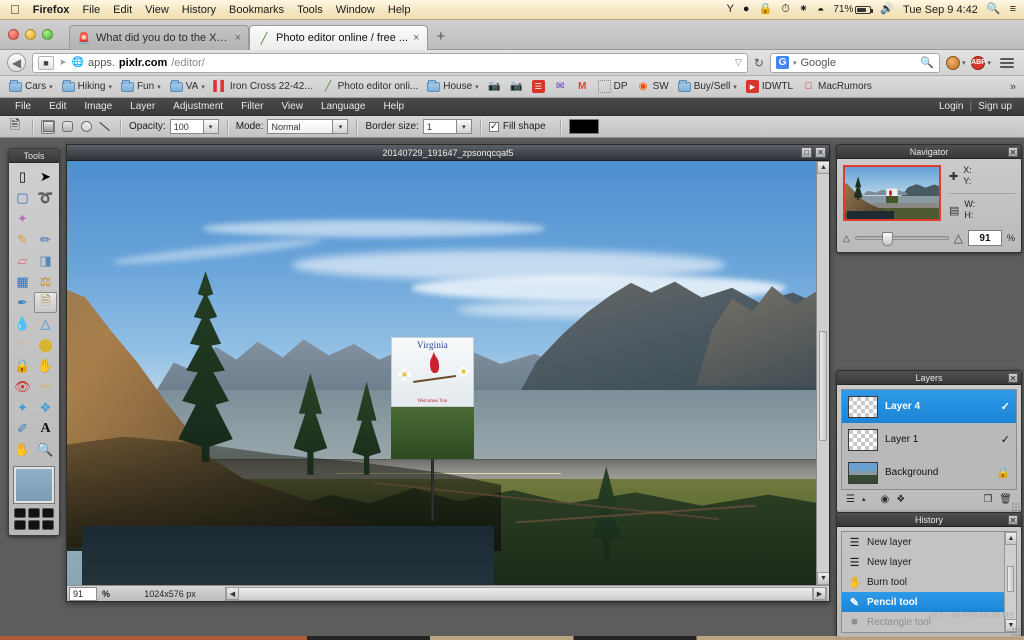 The height and width of the screenshot is (640, 1024). I want to click on line-shape-button, so click(105, 127).